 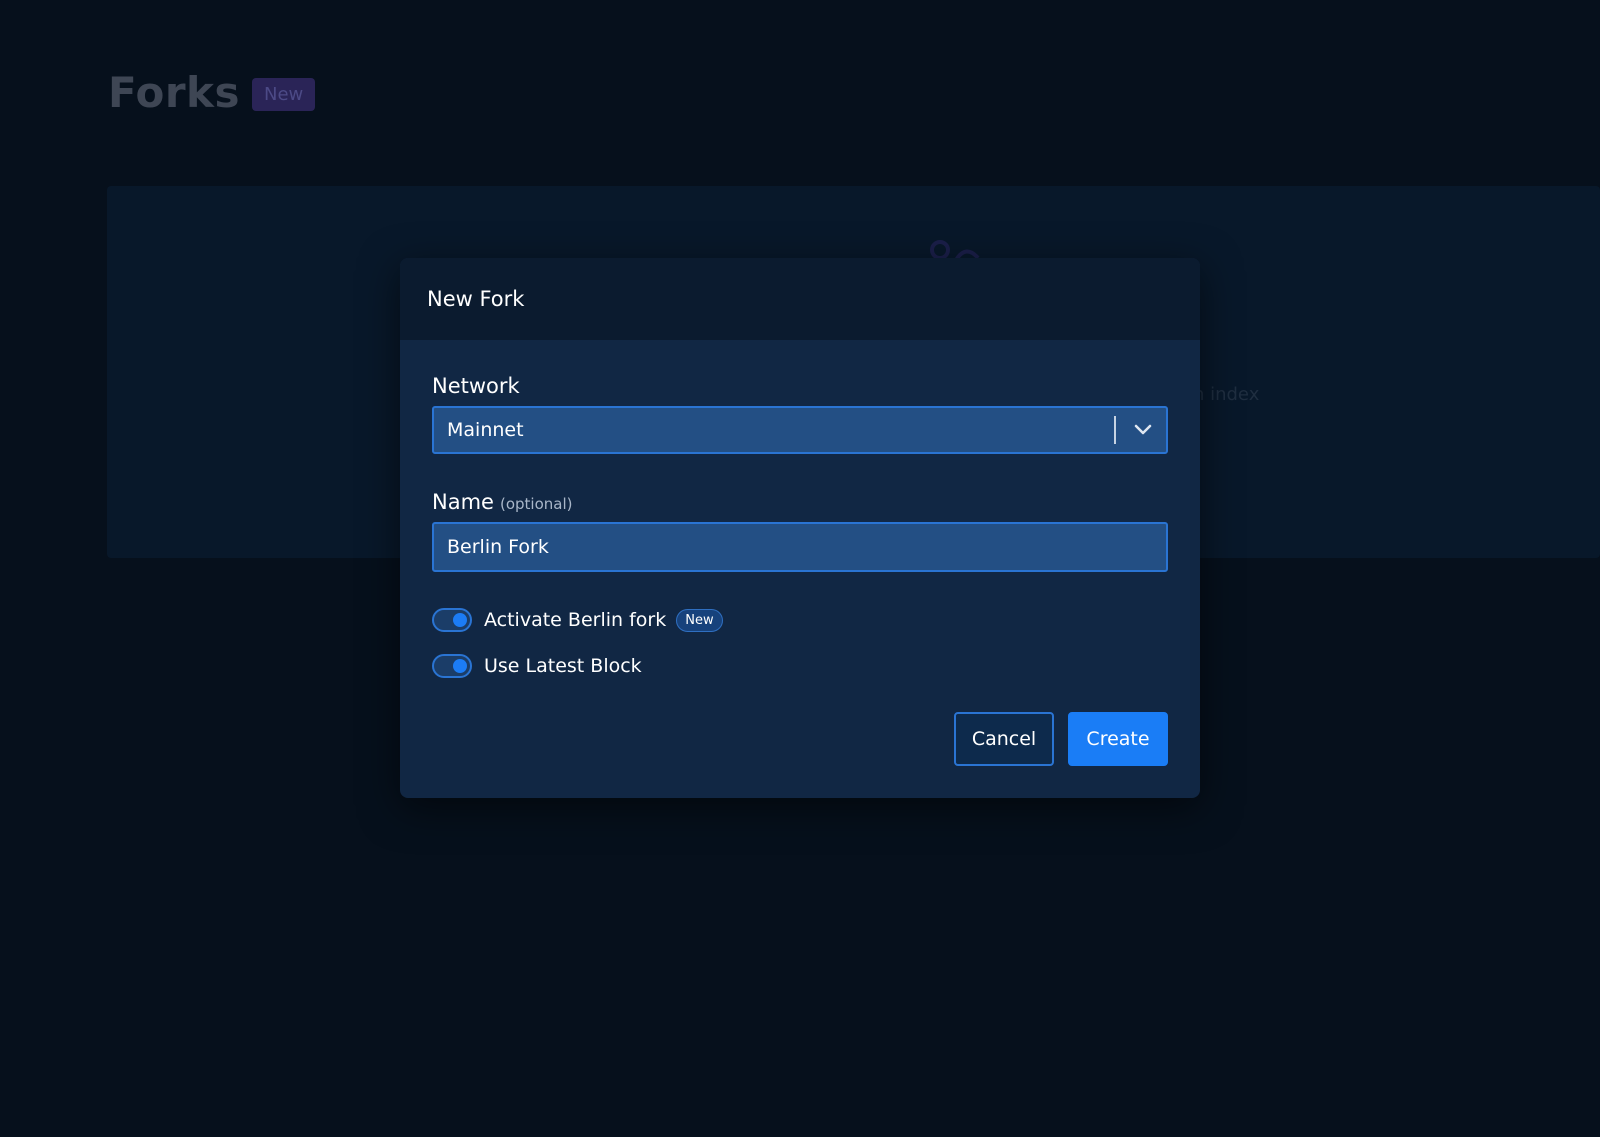 What do you see at coordinates (452, 620) in the screenshot?
I see `berlin-fork-toggle` at bounding box center [452, 620].